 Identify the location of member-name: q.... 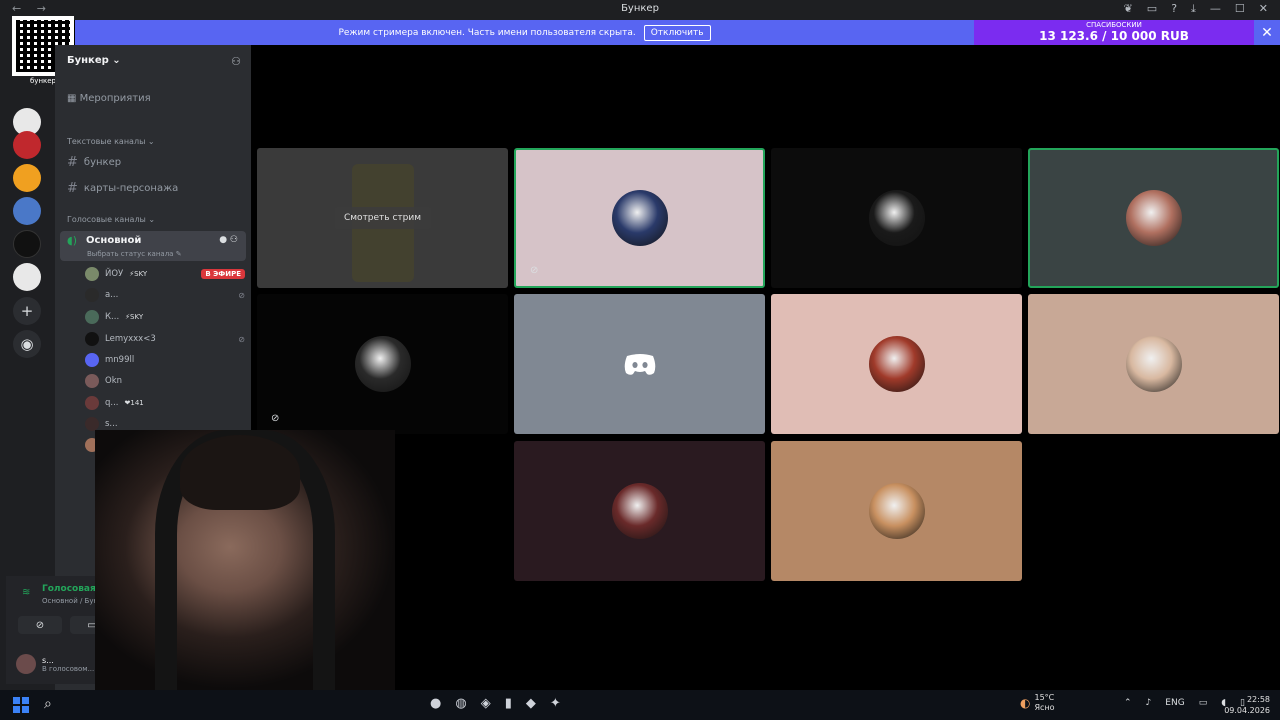
(112, 403).